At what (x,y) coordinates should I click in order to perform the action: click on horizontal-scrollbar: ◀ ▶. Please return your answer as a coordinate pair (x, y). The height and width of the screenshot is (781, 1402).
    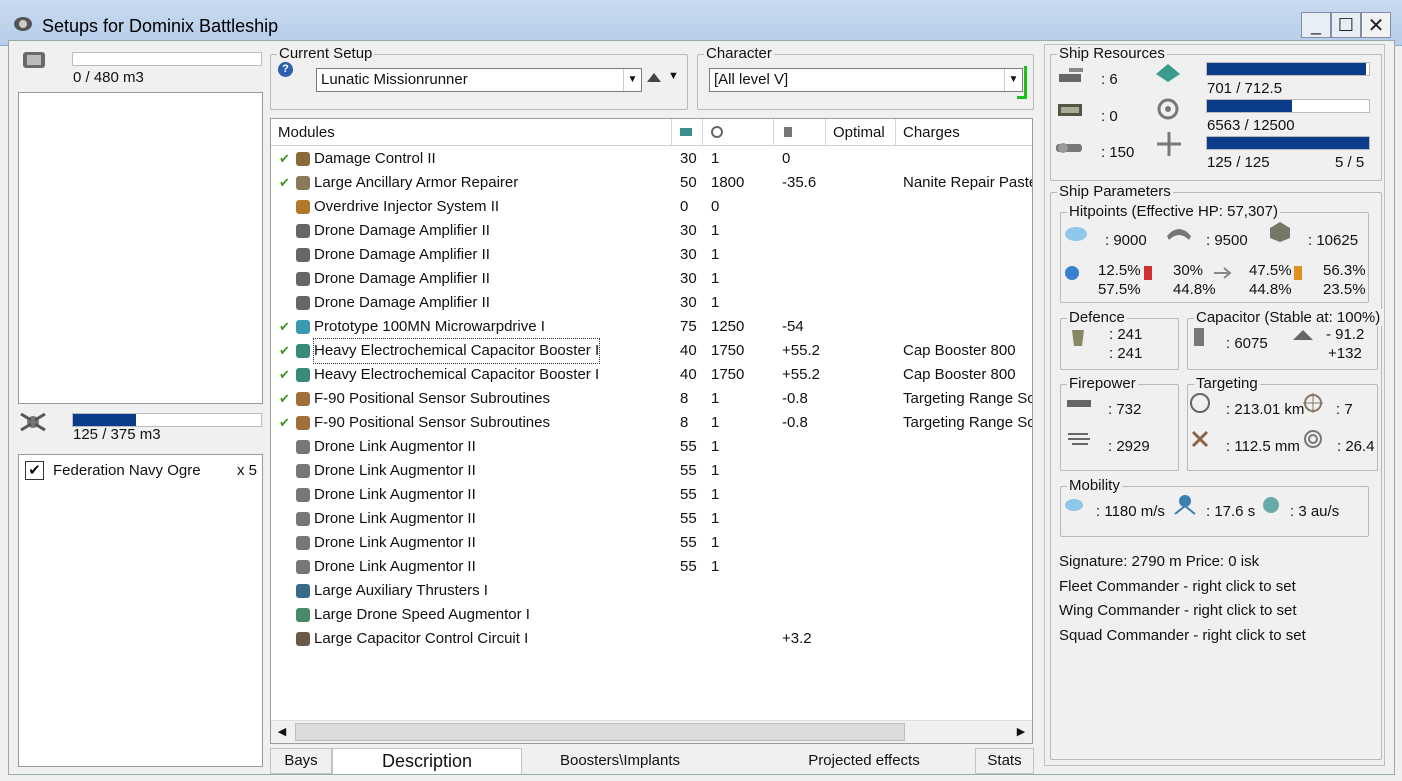
    Looking at the image, I should click on (651, 731).